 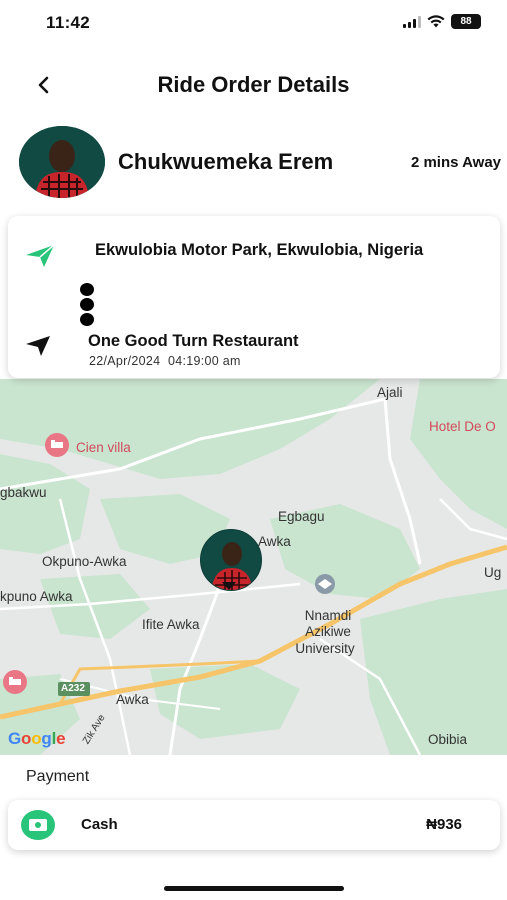 What do you see at coordinates (36, 596) in the screenshot?
I see `map-label-kpuno-awka: kpuno Awka` at bounding box center [36, 596].